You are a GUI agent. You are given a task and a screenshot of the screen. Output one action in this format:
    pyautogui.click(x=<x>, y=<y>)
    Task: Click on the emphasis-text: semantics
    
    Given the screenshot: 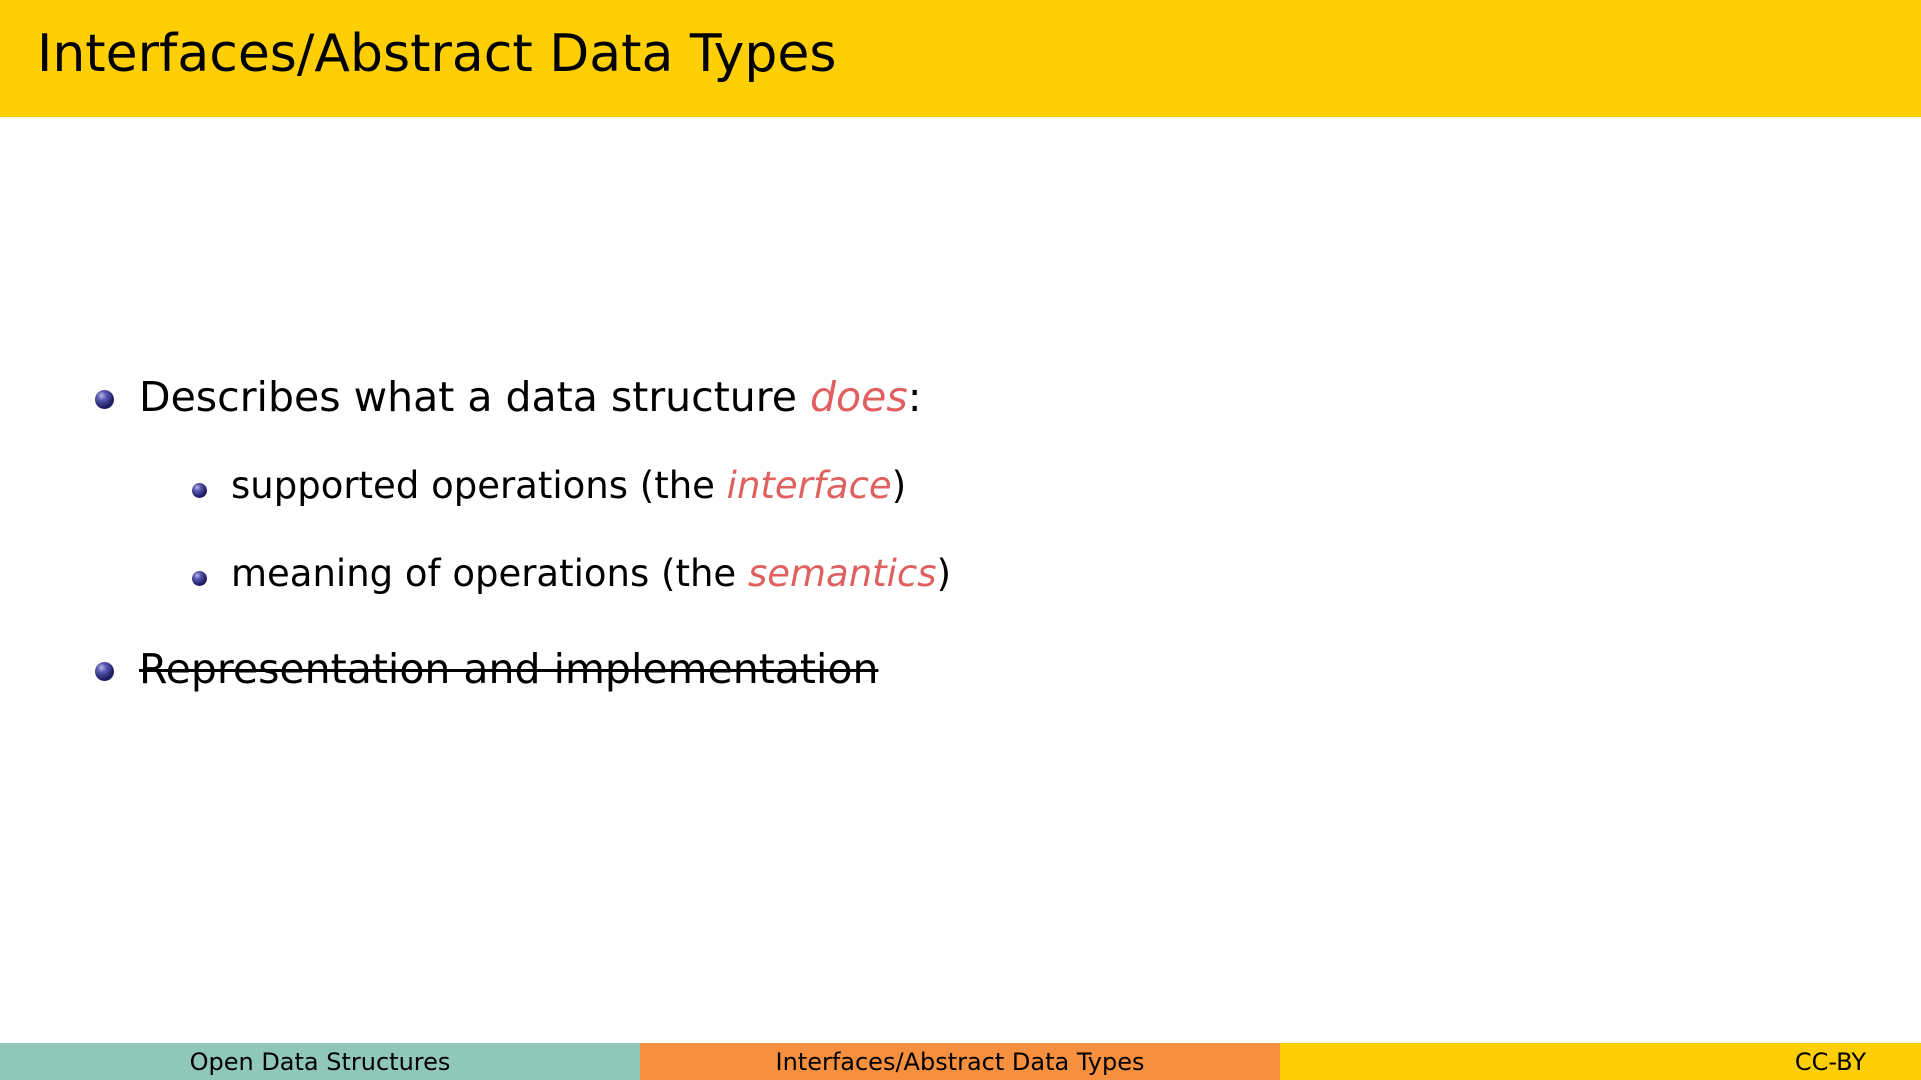 What is the action you would take?
    pyautogui.click(x=842, y=573)
    